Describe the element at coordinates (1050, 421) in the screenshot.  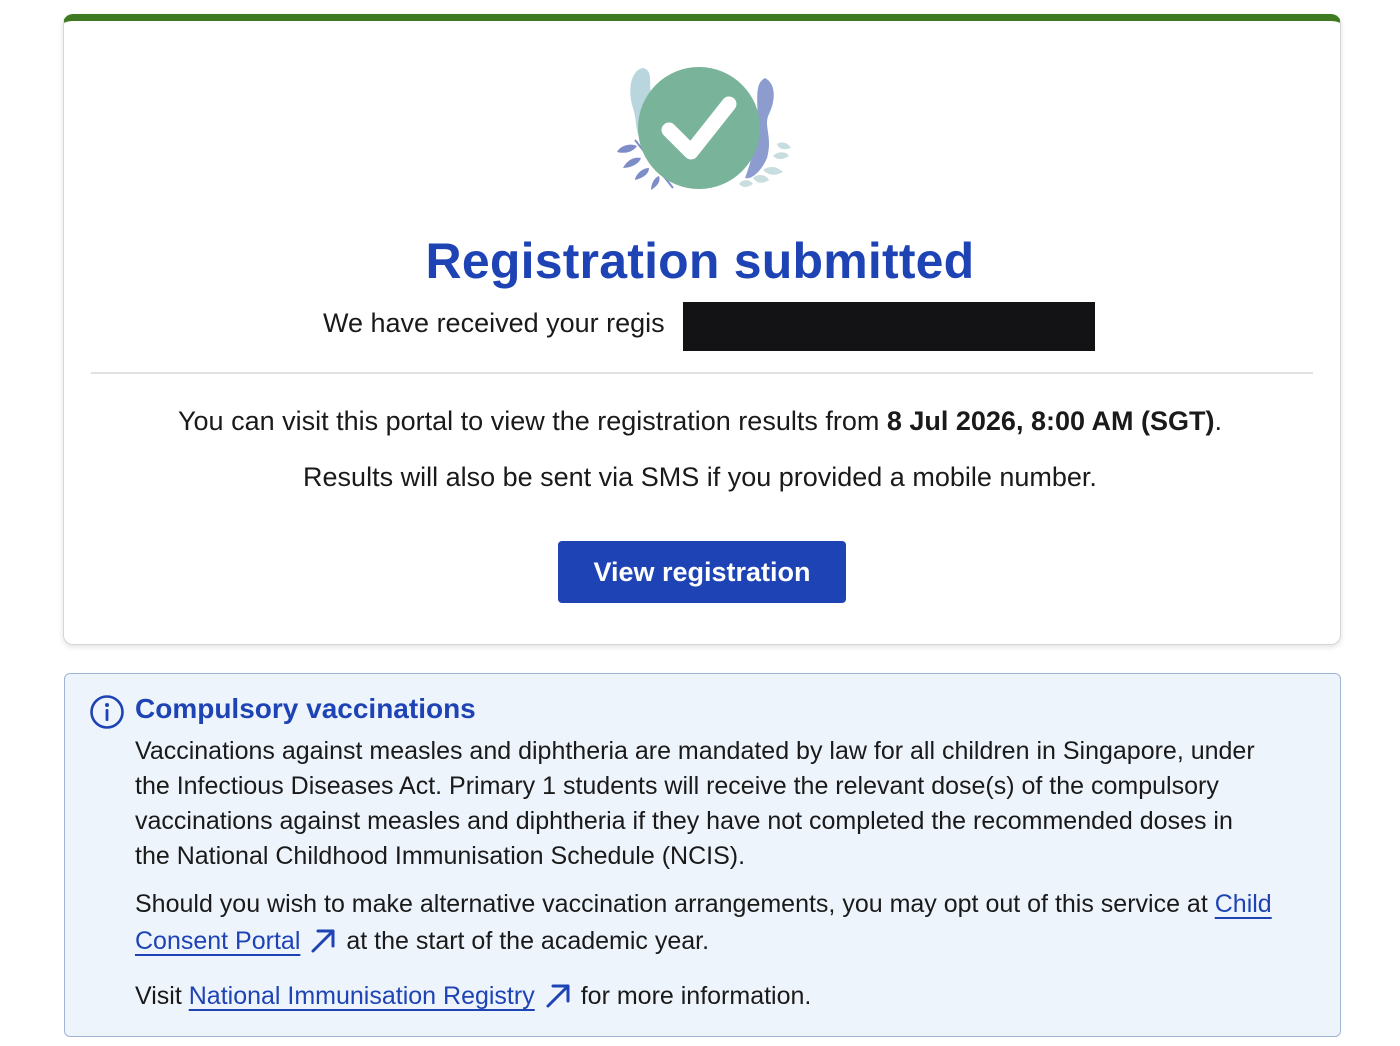
I see `results-date: 8 Jul 2026, 8:00 AM (SGT)` at that location.